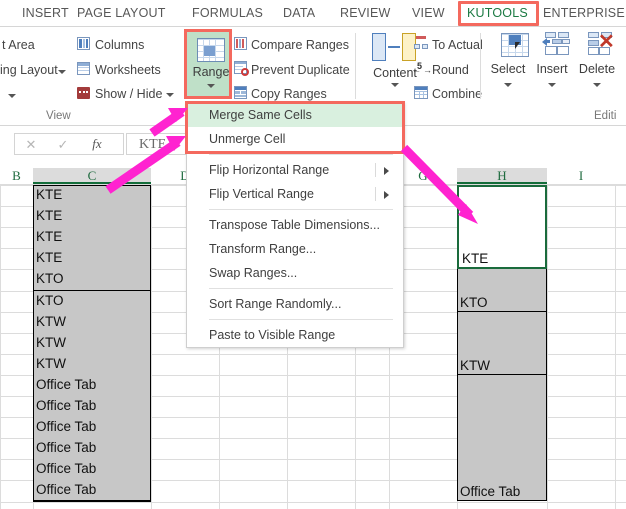 This screenshot has width=626, height=509. Describe the element at coordinates (145, 165) in the screenshot. I see `arrow-formula-to-columnc` at that location.